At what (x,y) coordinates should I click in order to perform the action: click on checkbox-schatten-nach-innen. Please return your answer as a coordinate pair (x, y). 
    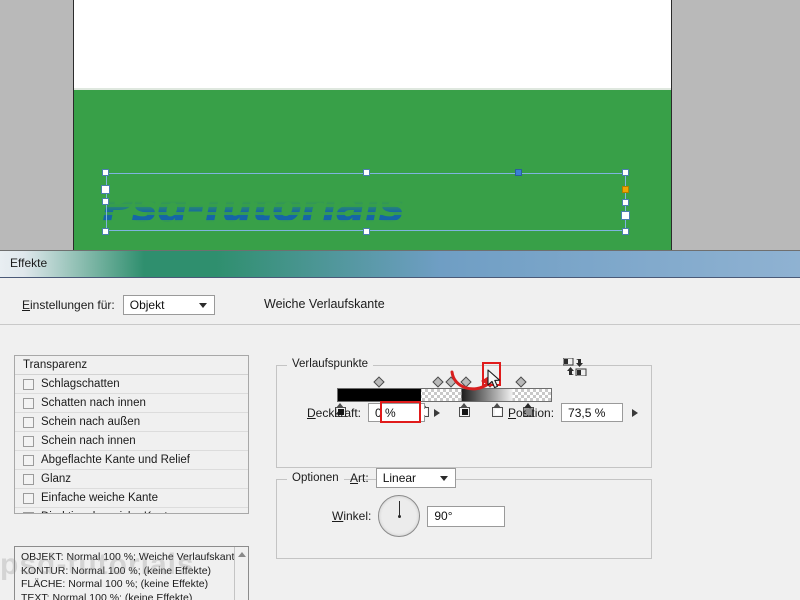
    Looking at the image, I should click on (28, 403).